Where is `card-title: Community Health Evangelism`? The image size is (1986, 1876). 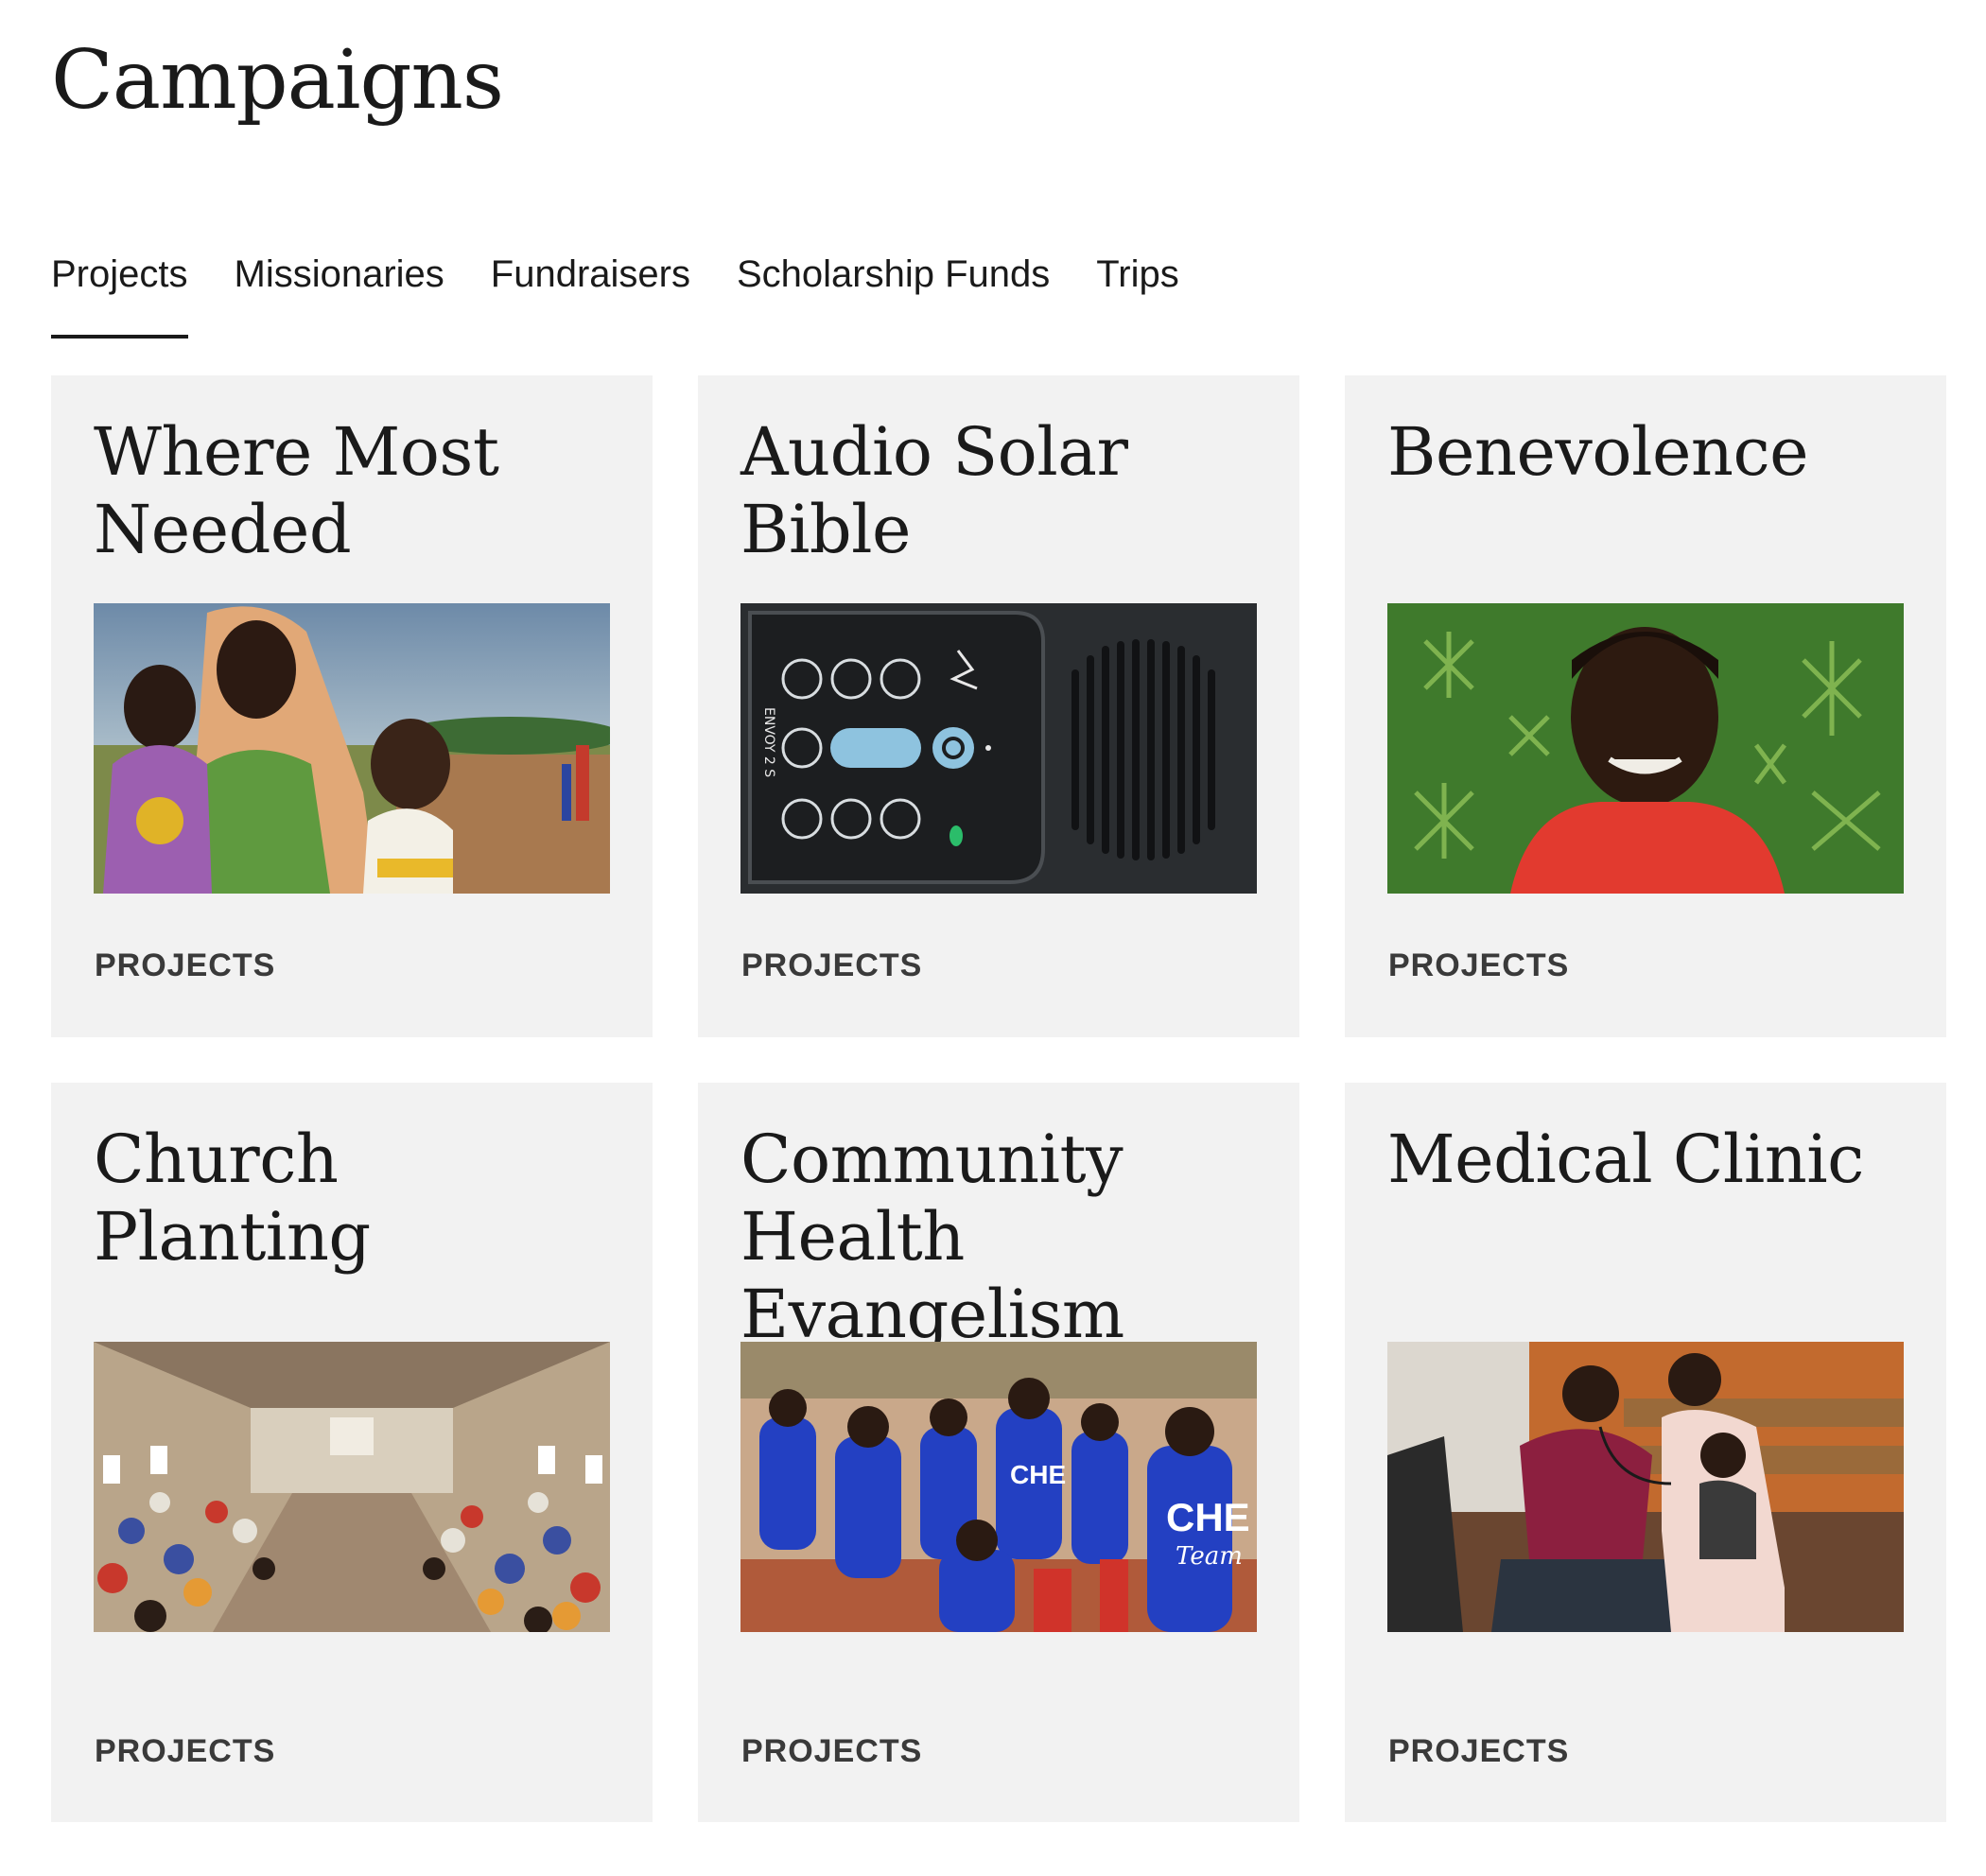 card-title: Community Health Evangelism is located at coordinates (932, 1236).